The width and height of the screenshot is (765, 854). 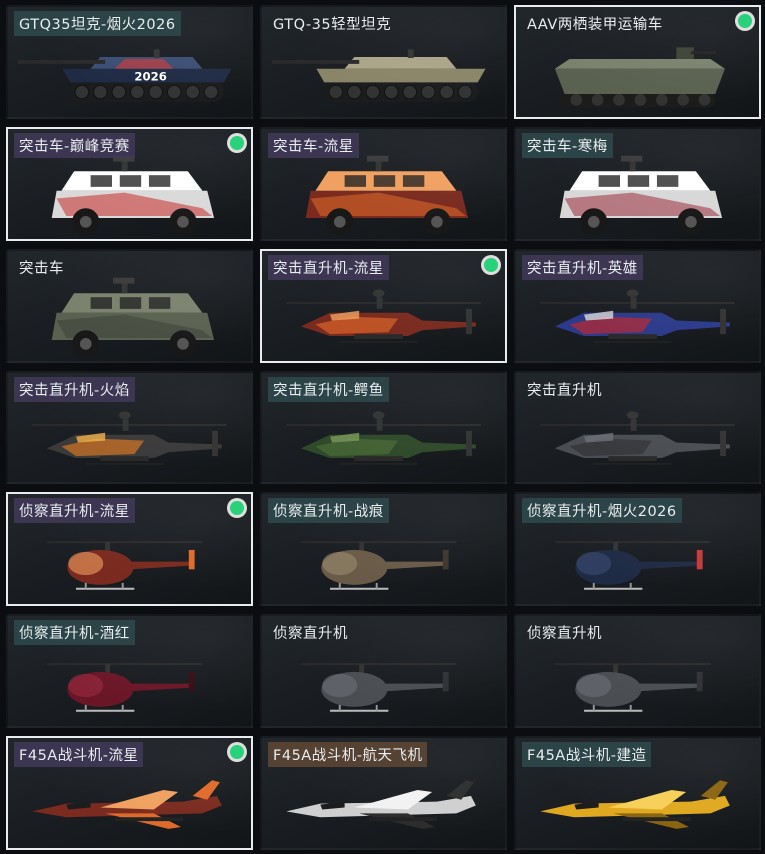 I want to click on vehicle-skin-name: 突击直升机-英雄, so click(x=582, y=267).